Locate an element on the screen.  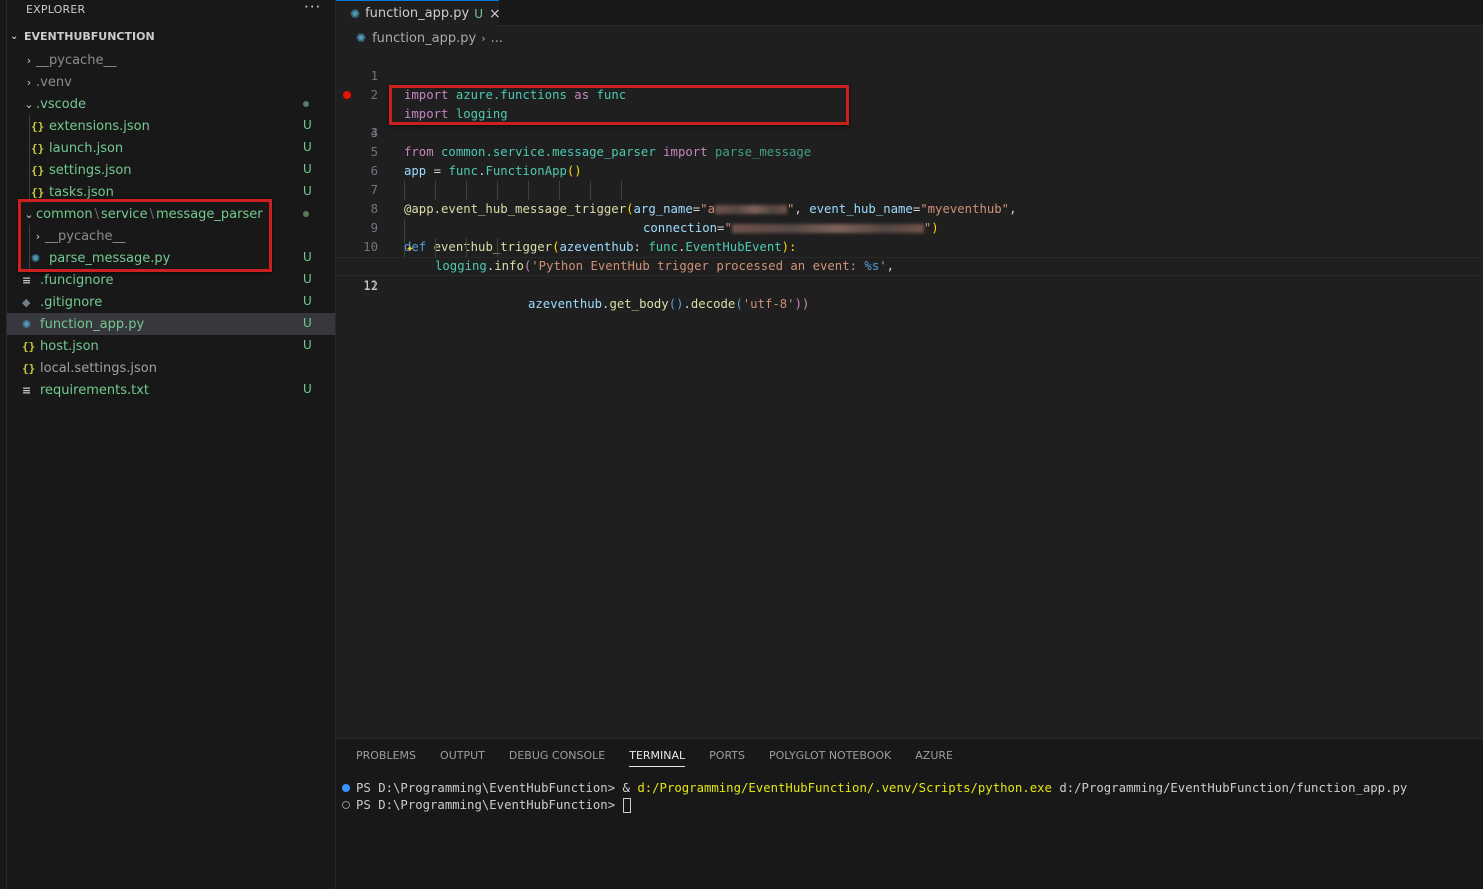
tree-item-label: host.json is located at coordinates (69, 346).